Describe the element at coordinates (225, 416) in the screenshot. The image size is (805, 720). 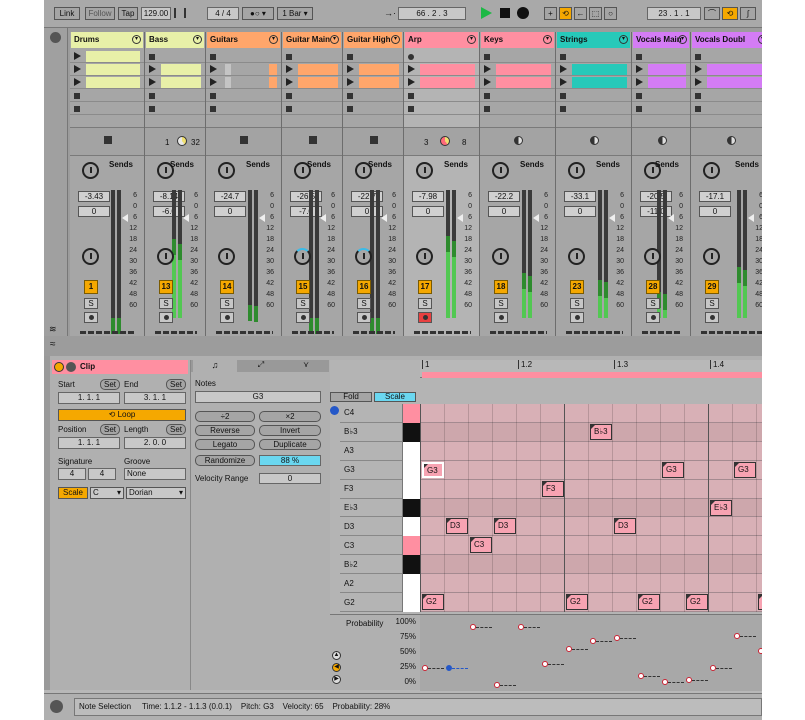
I see `halve-button: ÷2` at that location.